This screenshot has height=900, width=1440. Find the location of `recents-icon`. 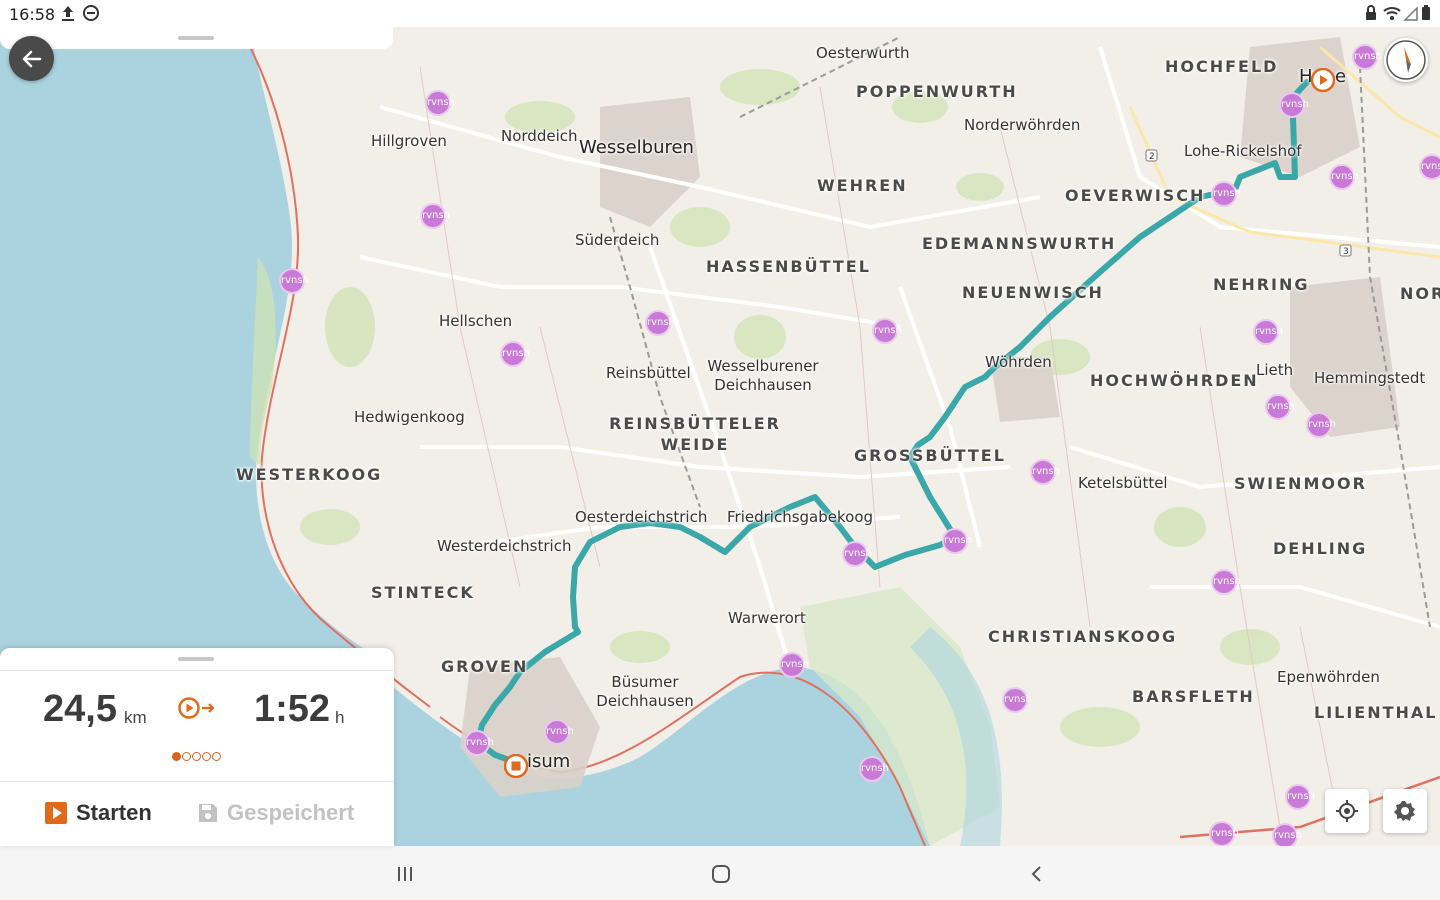

recents-icon is located at coordinates (405, 874).